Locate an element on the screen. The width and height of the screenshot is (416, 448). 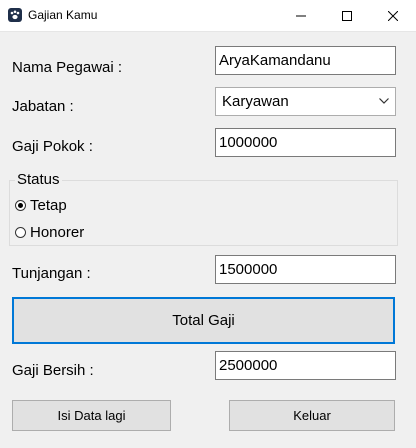
gaji-bersih-input: 2500000 is located at coordinates (305, 365).